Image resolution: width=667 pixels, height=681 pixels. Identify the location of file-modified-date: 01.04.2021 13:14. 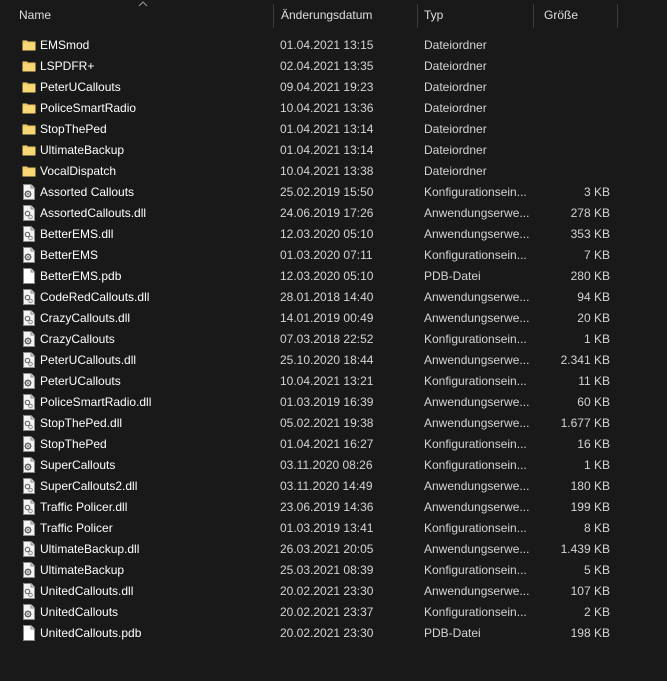
(327, 150).